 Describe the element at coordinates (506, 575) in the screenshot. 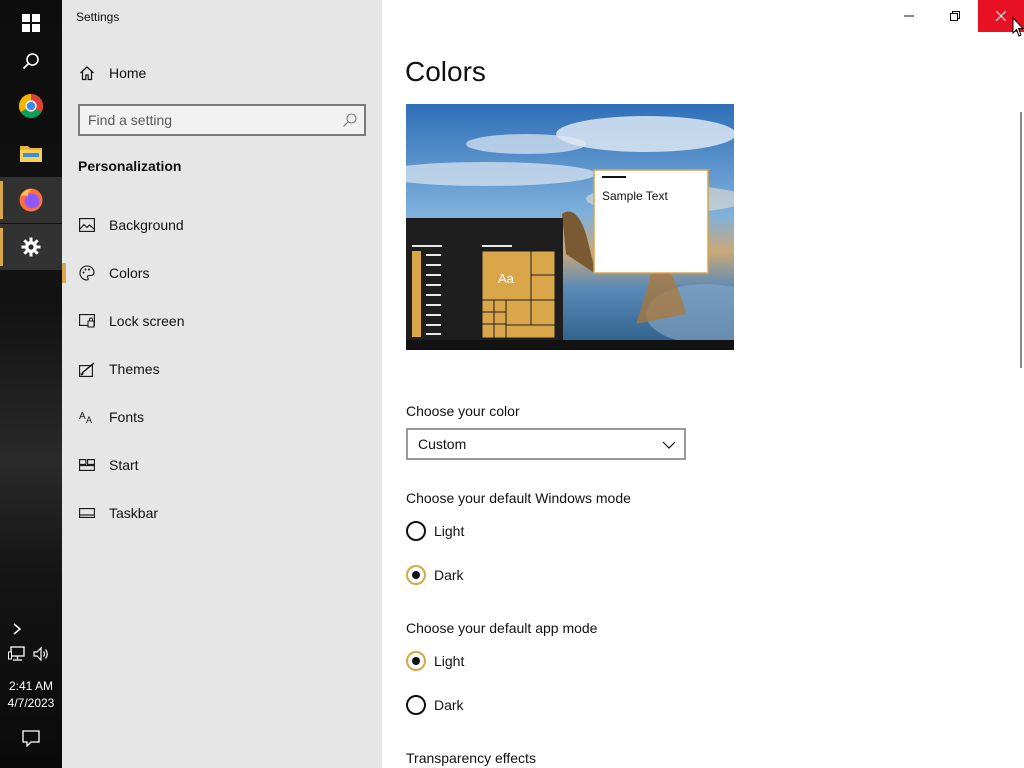

I see `windows-mode-dark-option: Dark` at that location.